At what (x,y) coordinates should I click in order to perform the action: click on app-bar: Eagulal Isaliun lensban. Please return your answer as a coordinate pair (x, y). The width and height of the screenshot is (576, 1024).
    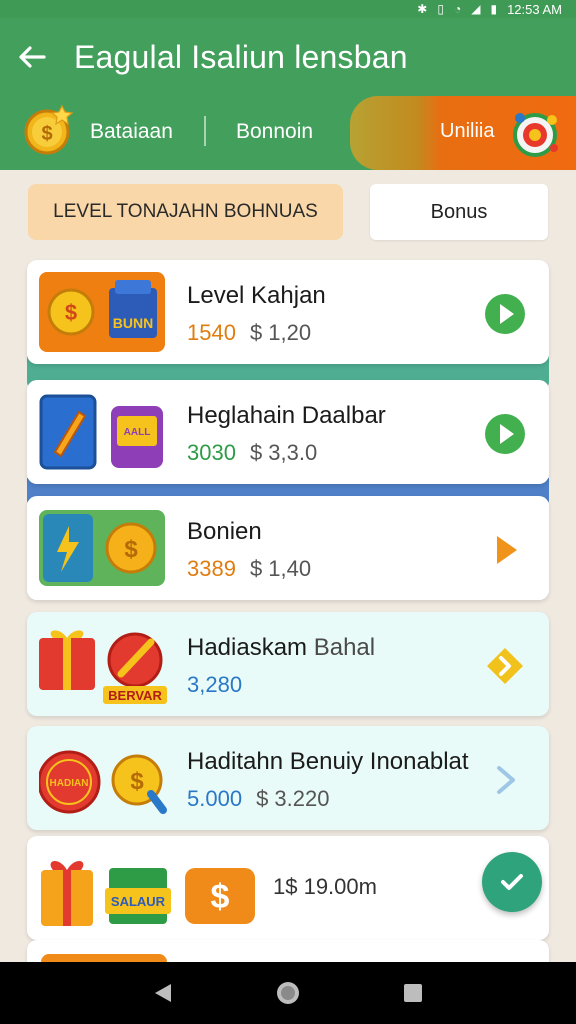
    Looking at the image, I should click on (288, 57).